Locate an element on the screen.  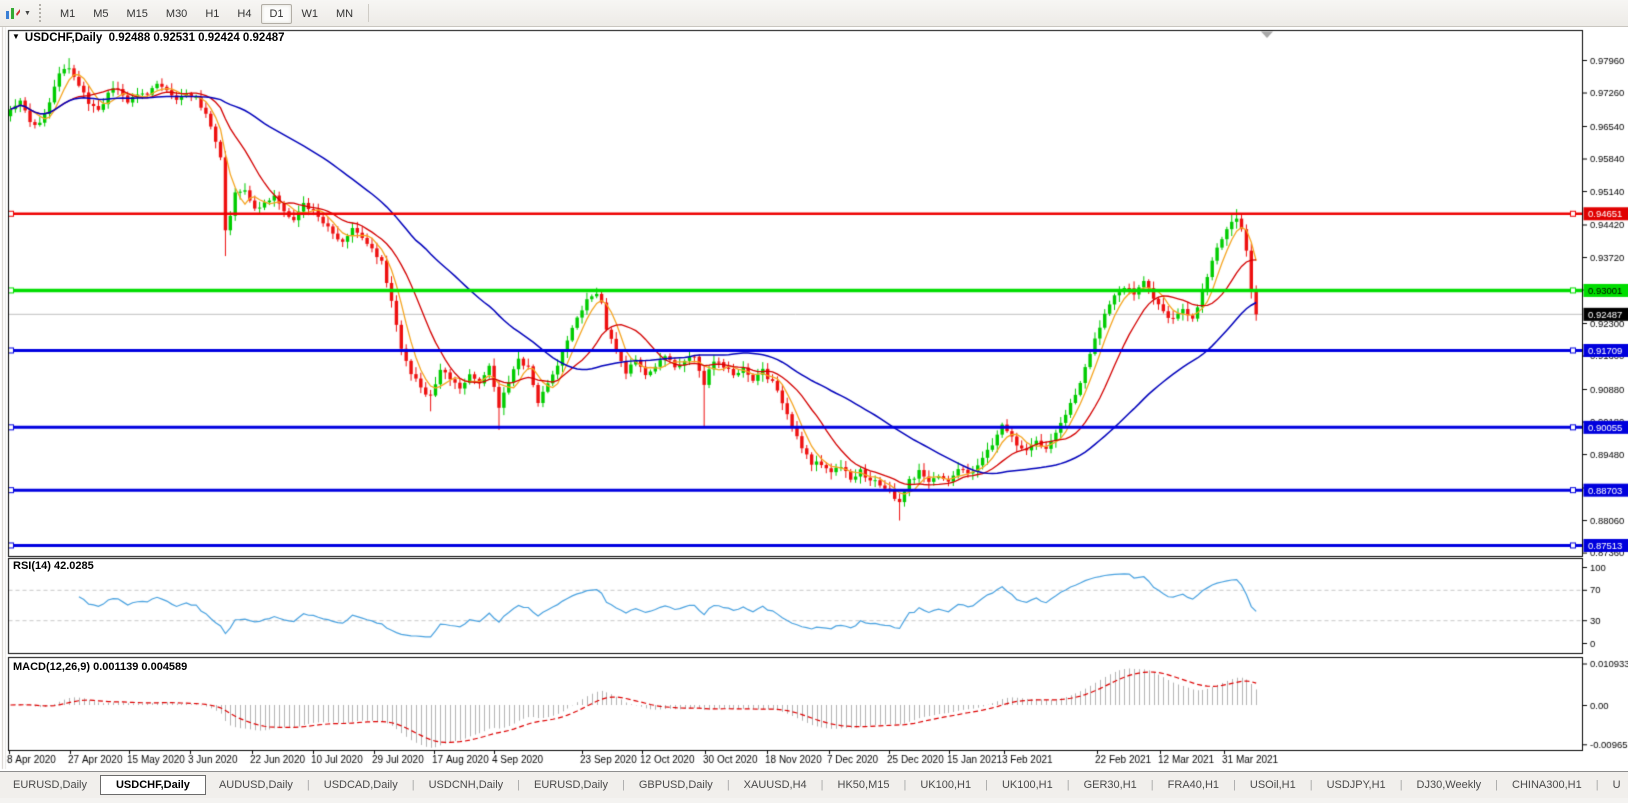
tab-dj30-weekly: DJ30,Weekly is located at coordinates (1449, 785).